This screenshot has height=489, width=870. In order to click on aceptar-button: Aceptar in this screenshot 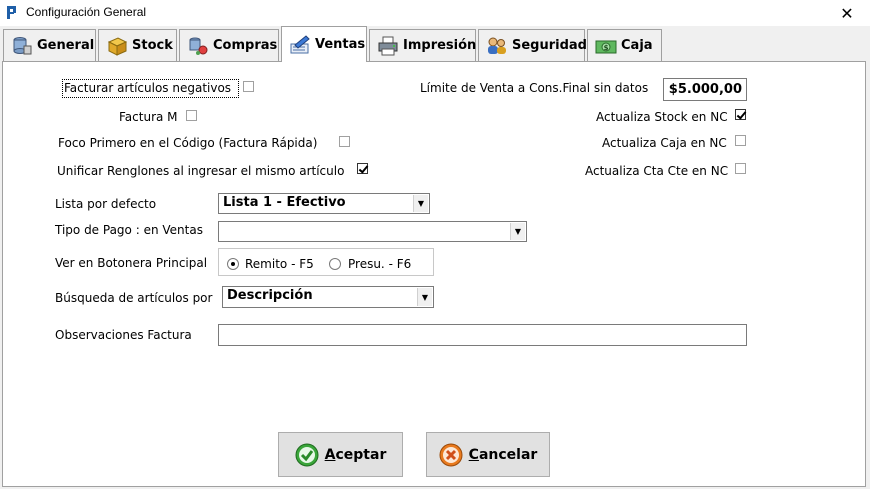, I will do `click(340, 454)`.